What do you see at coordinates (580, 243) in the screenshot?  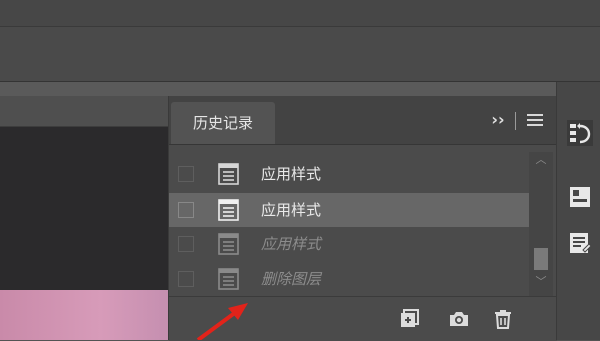 I see `document-edit-icon` at bounding box center [580, 243].